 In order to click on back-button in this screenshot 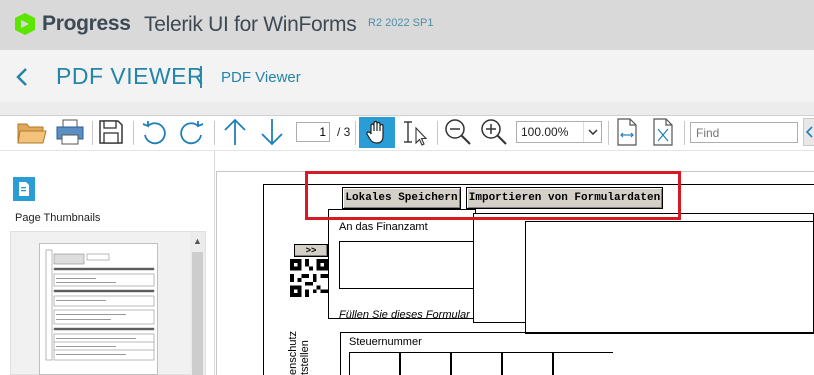, I will do `click(23, 77)`.